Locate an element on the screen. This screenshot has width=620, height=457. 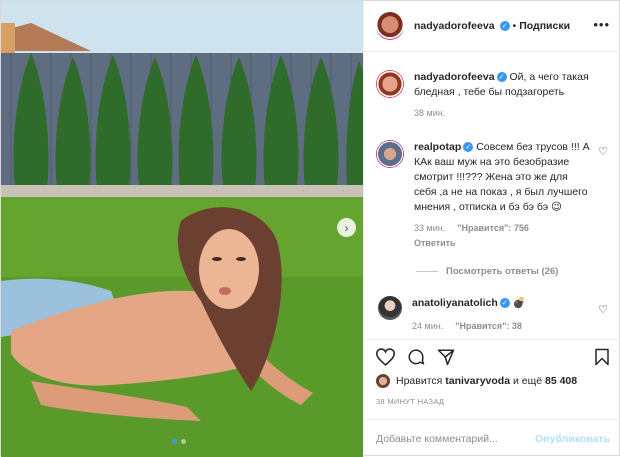
comment-username: anatoliyanatolich is located at coordinates (455, 303).